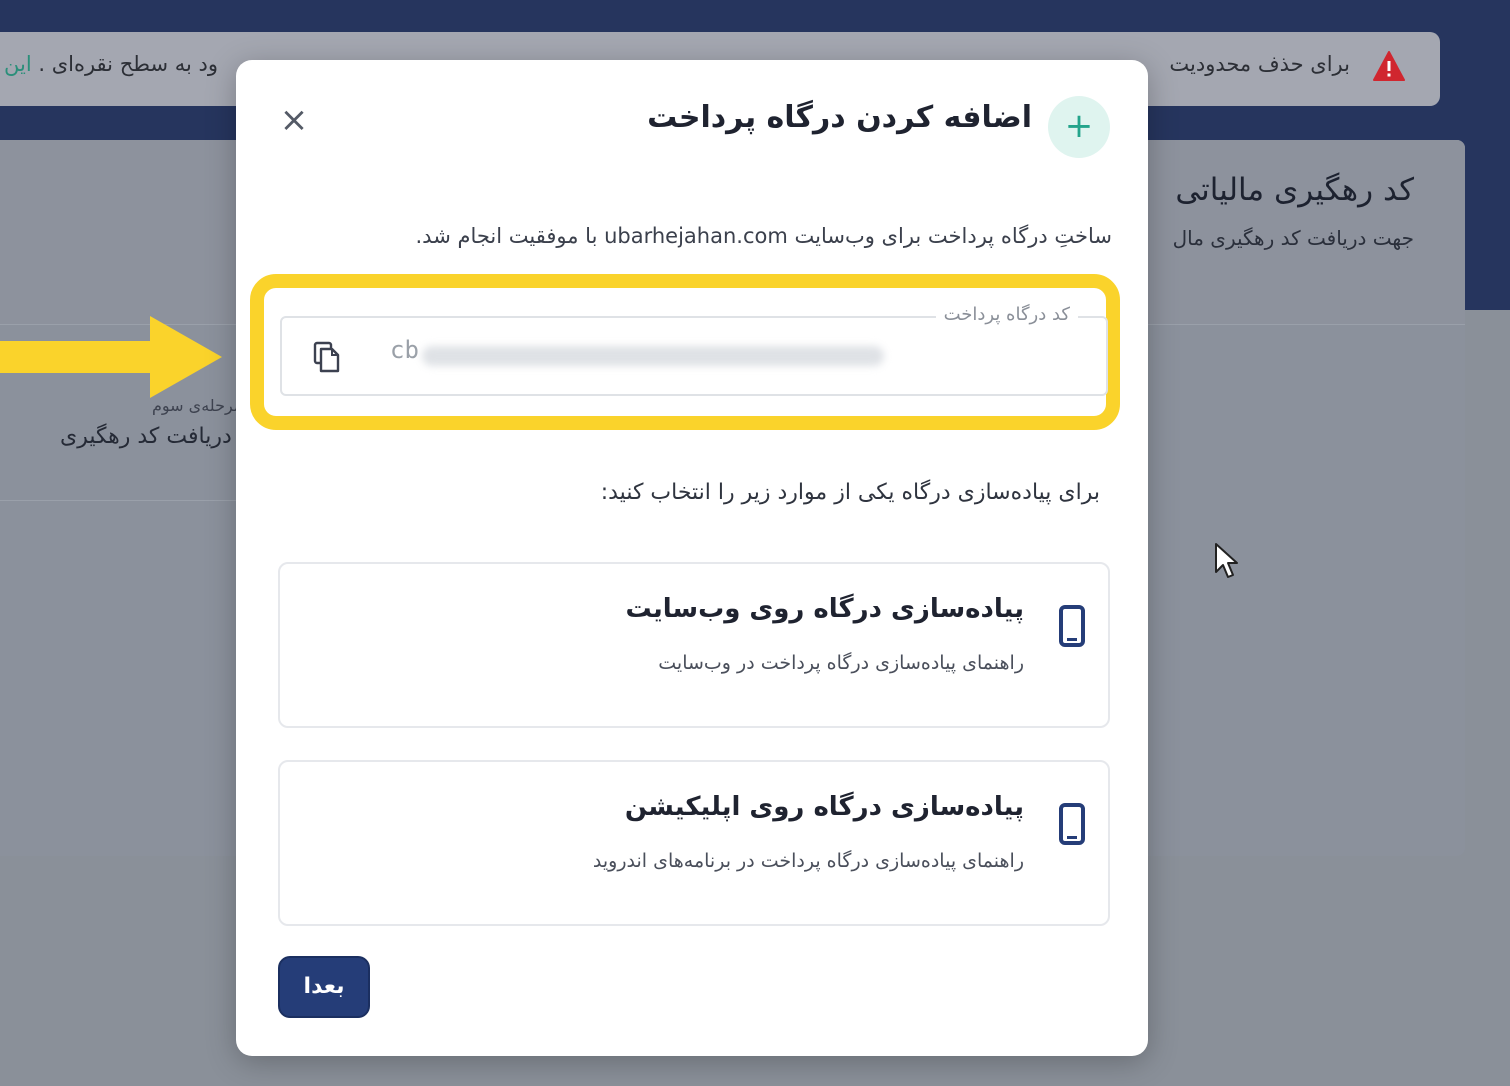 This screenshot has width=1510, height=1086. What do you see at coordinates (146, 436) in the screenshot?
I see `step-title: دریافت کد رهگیری` at bounding box center [146, 436].